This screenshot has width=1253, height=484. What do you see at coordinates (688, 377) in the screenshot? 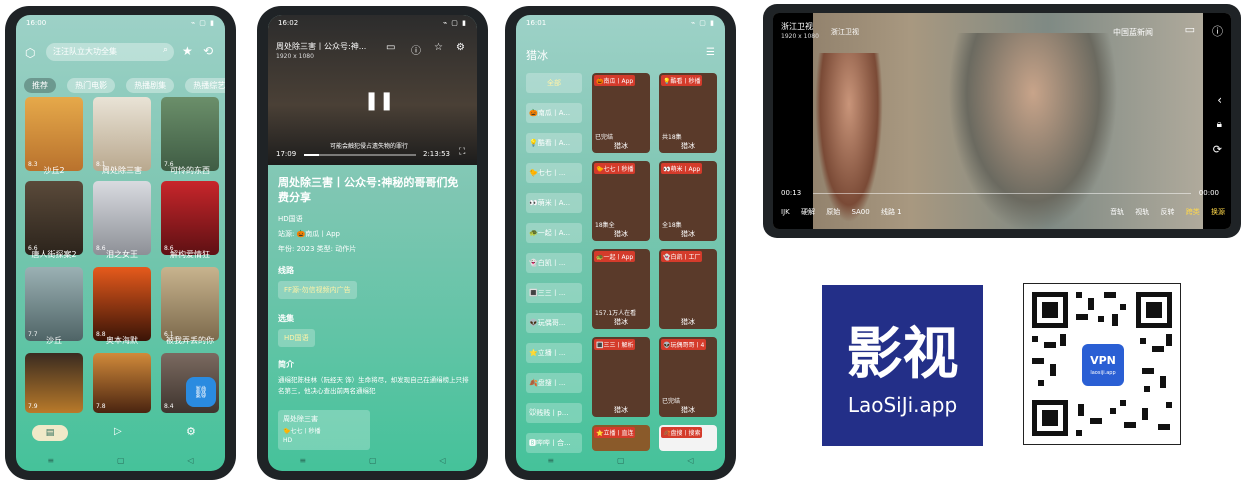
I see `result-tile: 👽玩偶哥哥丨4 已完结 猎冰` at bounding box center [688, 377].